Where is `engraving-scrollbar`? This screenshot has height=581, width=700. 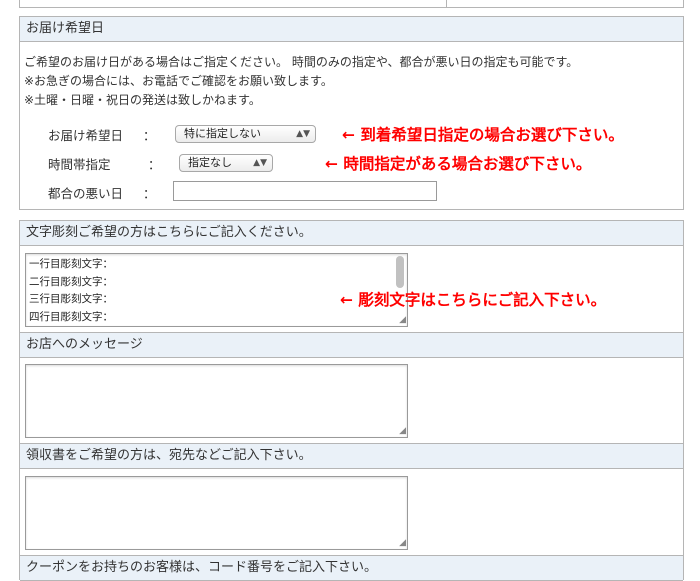 engraving-scrollbar is located at coordinates (400, 272).